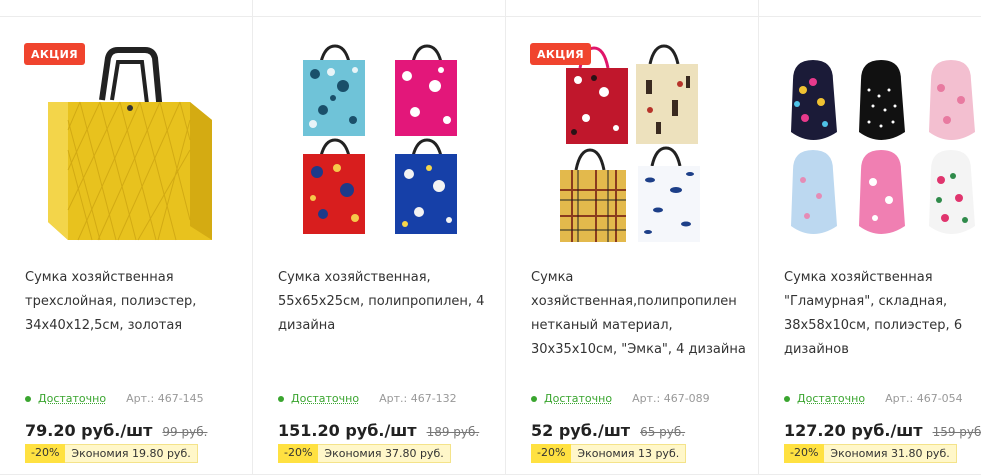 Image resolution: width=981 pixels, height=475 pixels. Describe the element at coordinates (671, 398) in the screenshot. I see `article-number: Арт.: 467-089` at that location.